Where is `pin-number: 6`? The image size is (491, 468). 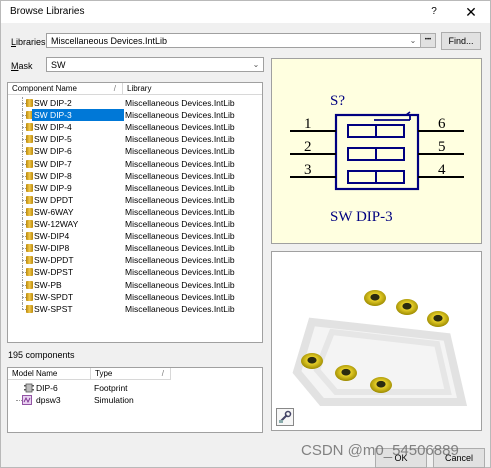 pin-number: 6 is located at coordinates (442, 124).